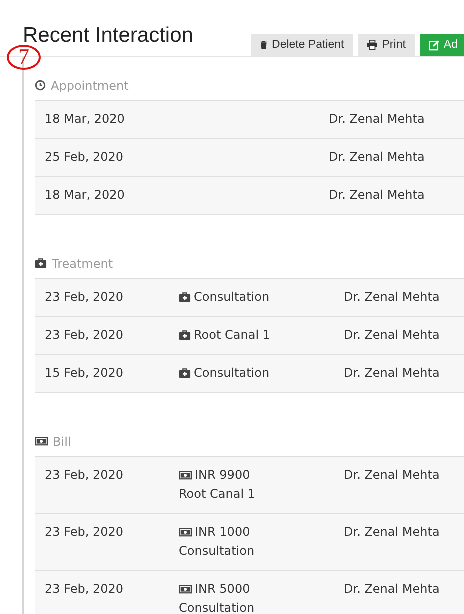 The height and width of the screenshot is (614, 464). Describe the element at coordinates (90, 85) in the screenshot. I see `section-title: Appointment` at that location.